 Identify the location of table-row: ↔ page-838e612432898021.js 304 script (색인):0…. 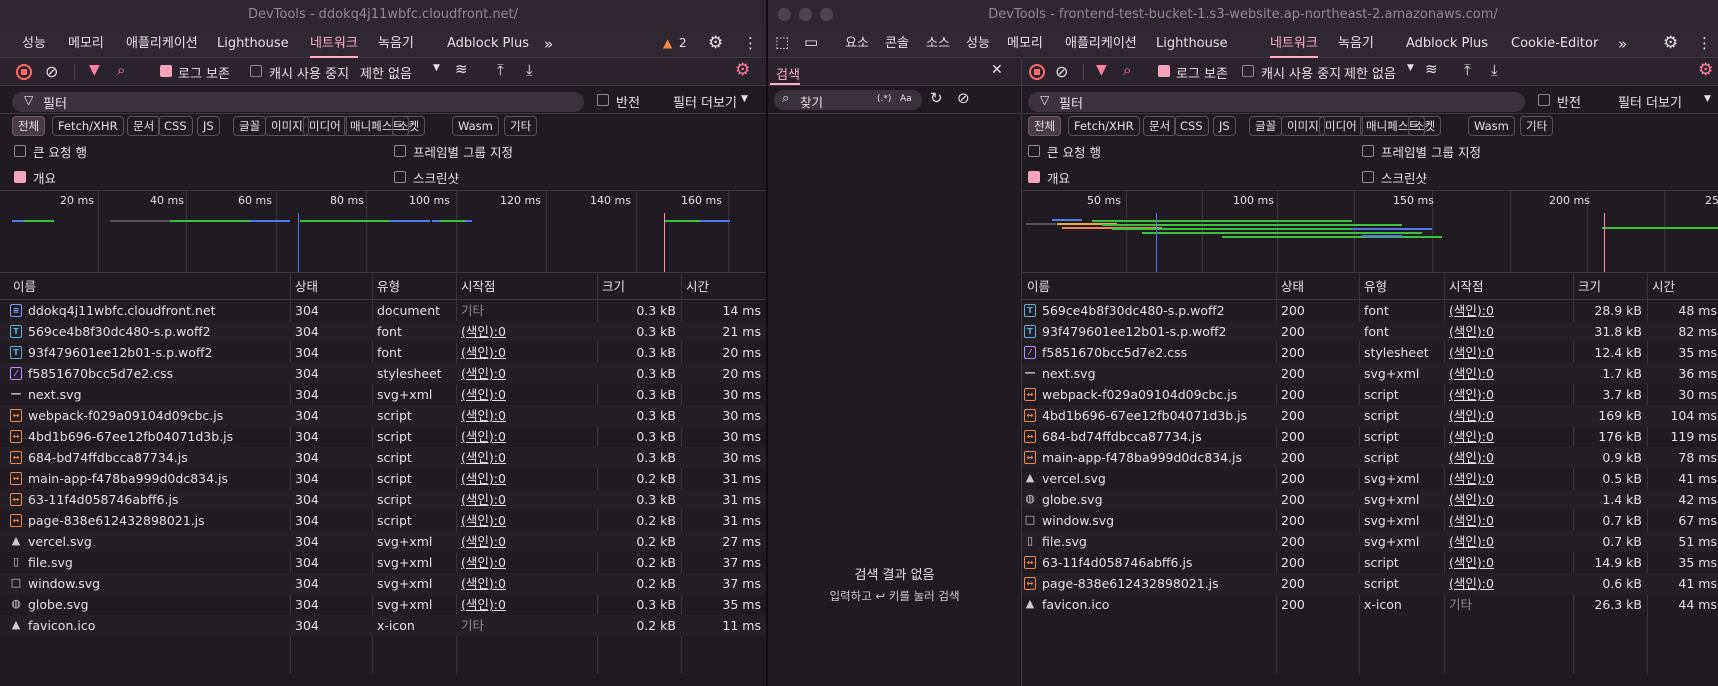
(383, 520).